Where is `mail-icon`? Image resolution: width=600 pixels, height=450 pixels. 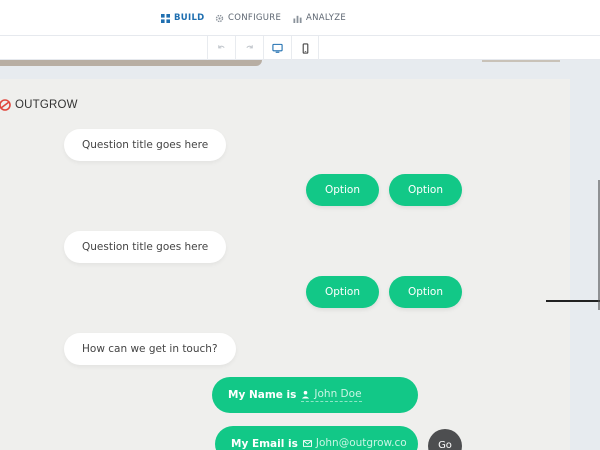
mail-icon is located at coordinates (307, 443).